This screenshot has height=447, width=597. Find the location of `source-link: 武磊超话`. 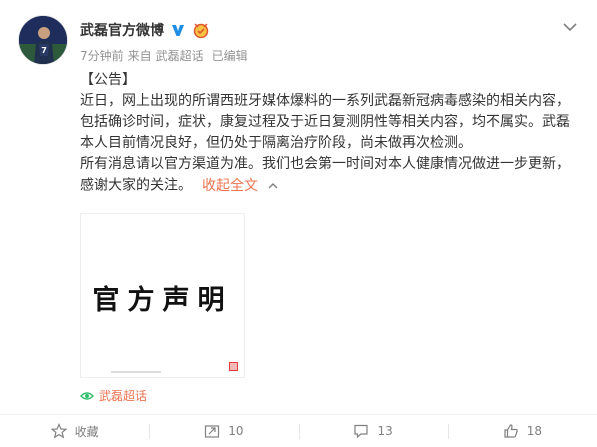

source-link: 武磊超话 is located at coordinates (180, 55).